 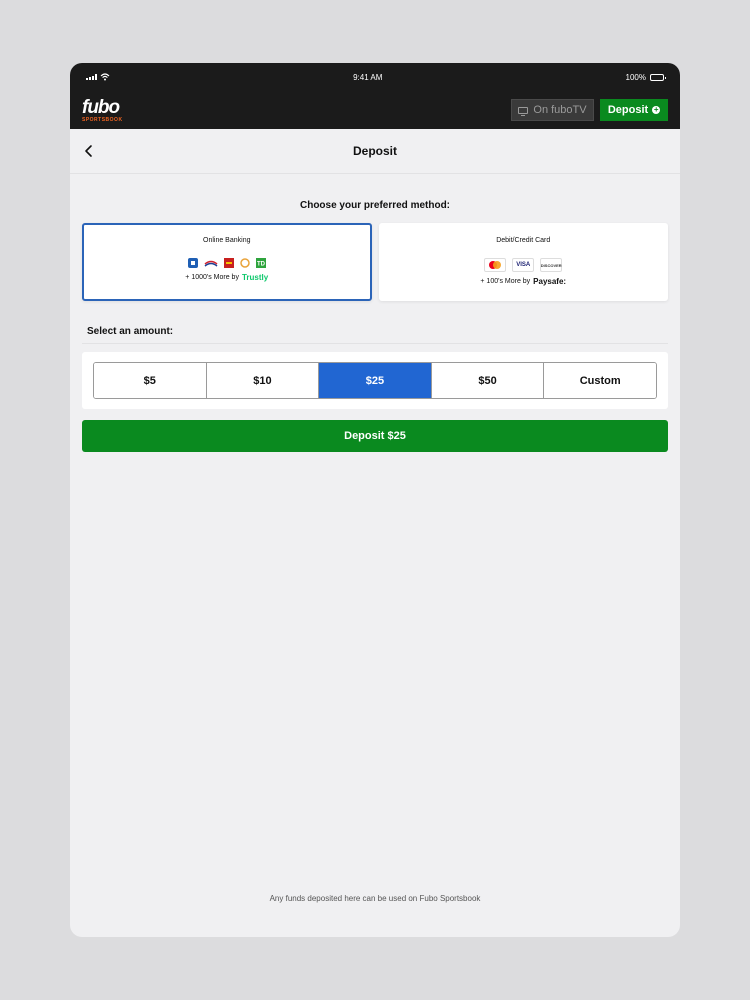 I want to click on method-heading: Choose your preferred method:, so click(x=375, y=205).